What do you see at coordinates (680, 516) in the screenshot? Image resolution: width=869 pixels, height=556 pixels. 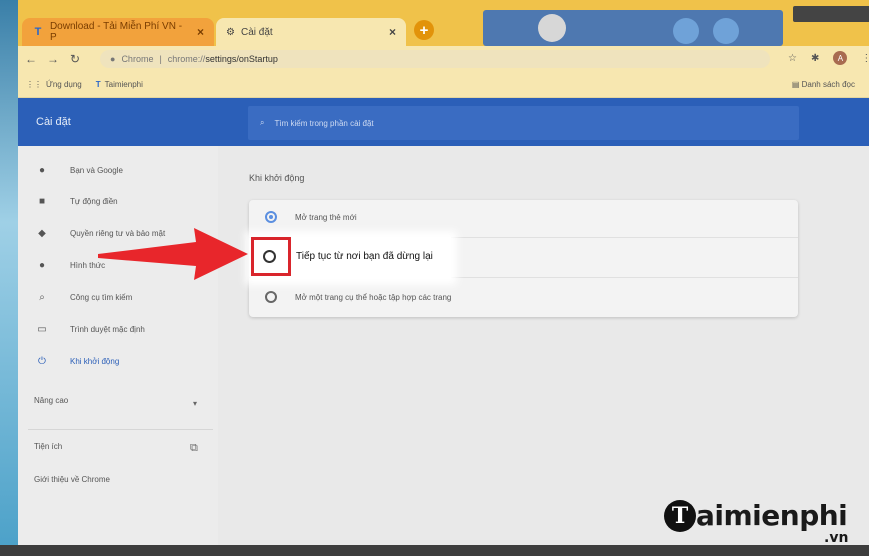 I see `taimienphi-logo-icon: T` at bounding box center [680, 516].